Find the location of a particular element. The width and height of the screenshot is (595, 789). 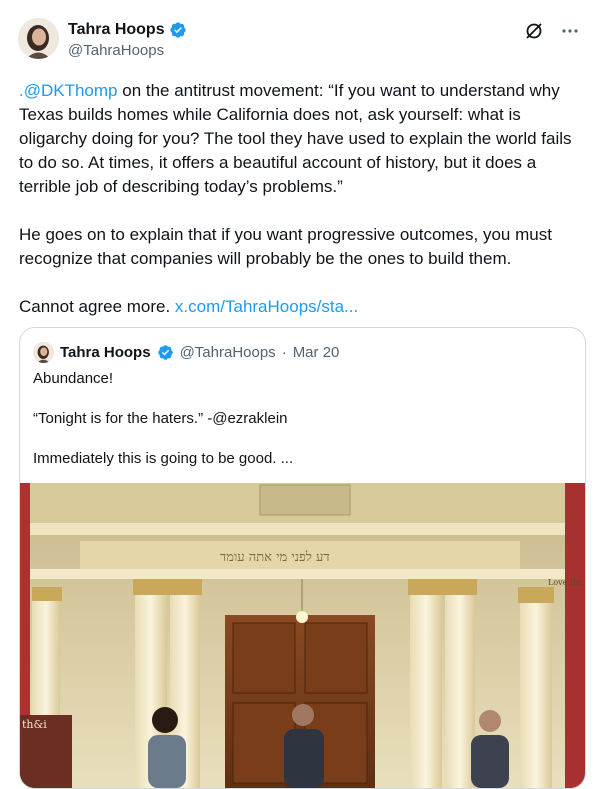

banner-text: דע לפני מי אתה עומד is located at coordinates (275, 557).